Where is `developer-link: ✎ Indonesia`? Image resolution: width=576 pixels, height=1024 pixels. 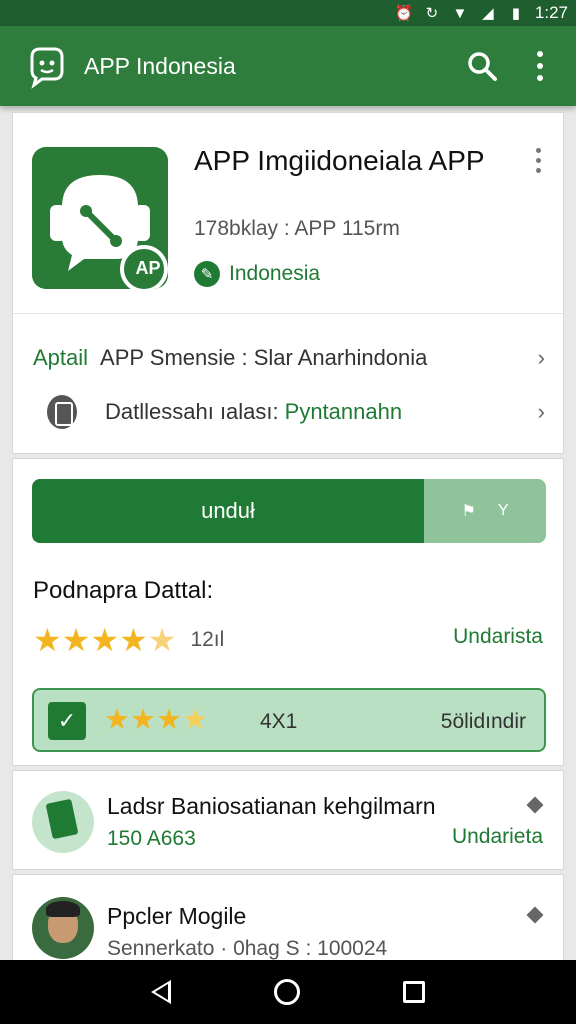 developer-link: ✎ Indonesia is located at coordinates (257, 274).